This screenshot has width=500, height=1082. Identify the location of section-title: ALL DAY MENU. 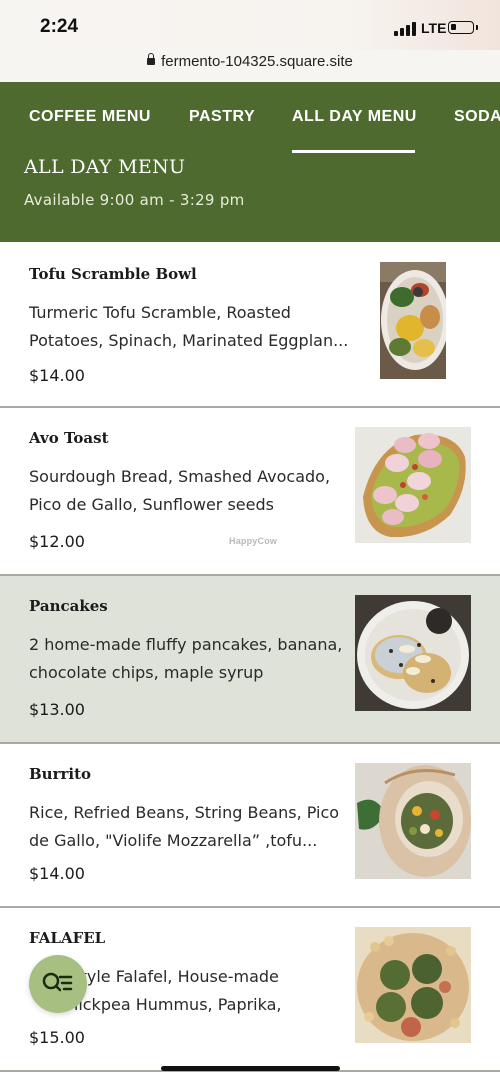
(105, 167).